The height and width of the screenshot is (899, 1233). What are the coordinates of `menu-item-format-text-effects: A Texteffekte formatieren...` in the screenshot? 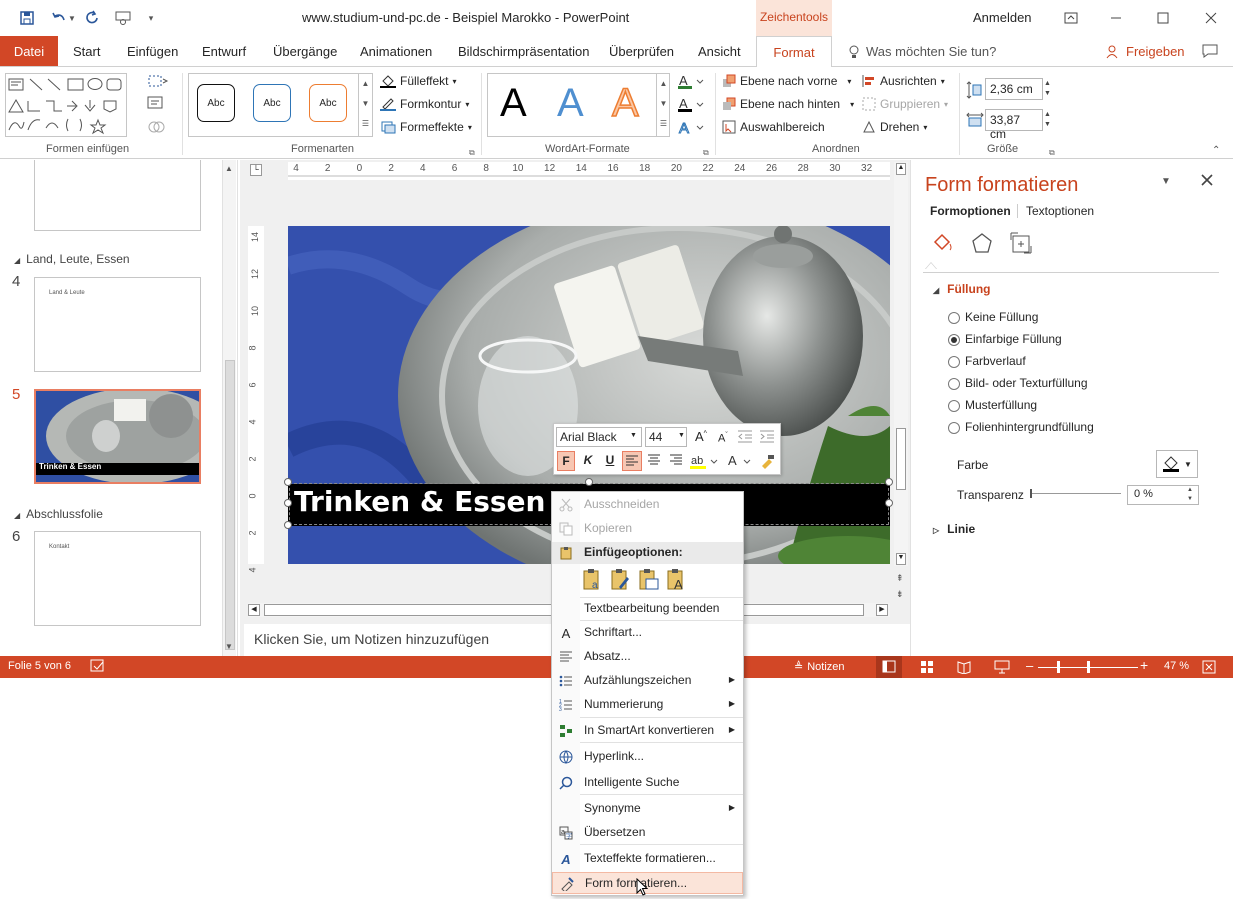 It's located at (647, 859).